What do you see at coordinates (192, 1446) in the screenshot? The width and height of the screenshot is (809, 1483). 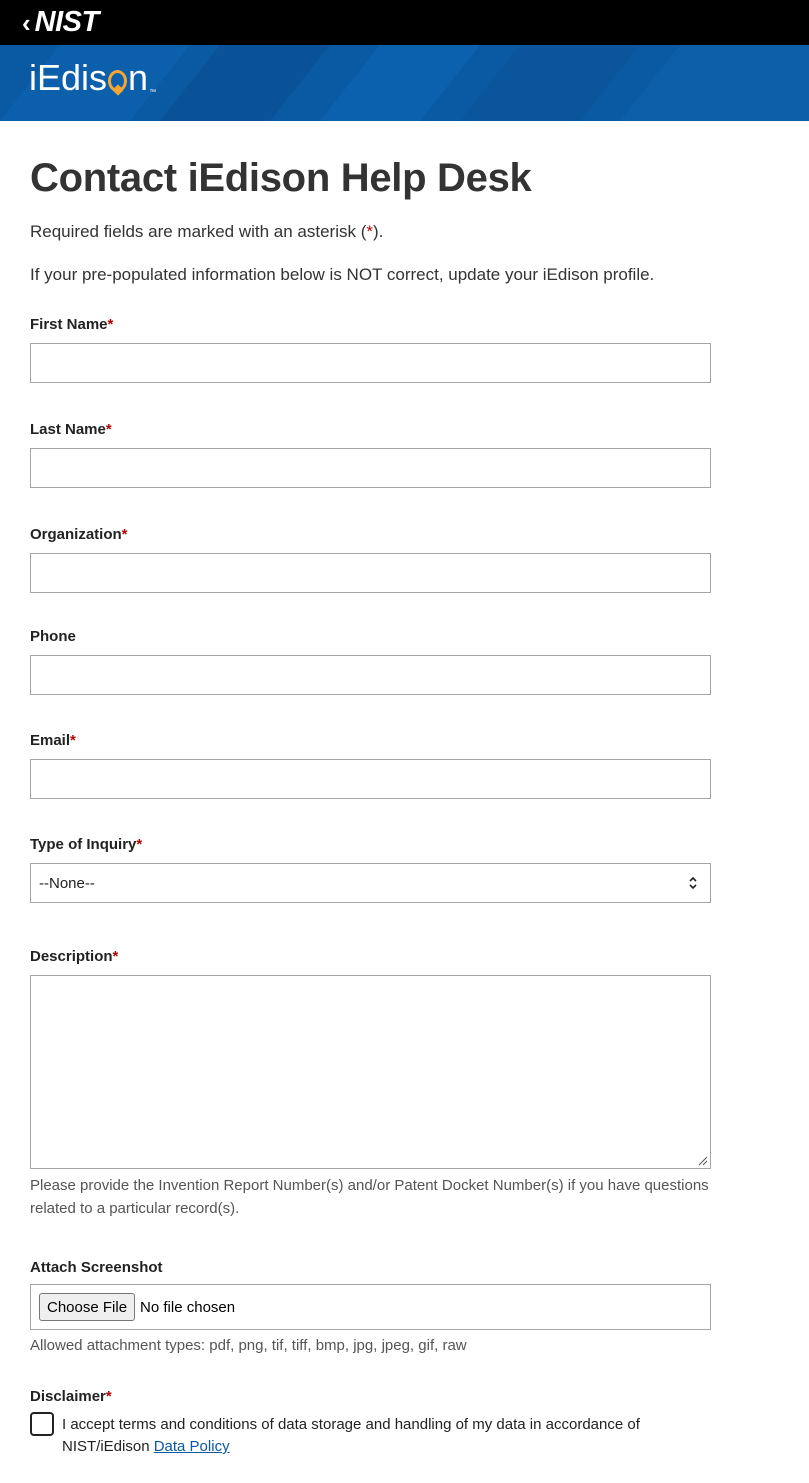 I see `data-policy-link: Data Policy` at bounding box center [192, 1446].